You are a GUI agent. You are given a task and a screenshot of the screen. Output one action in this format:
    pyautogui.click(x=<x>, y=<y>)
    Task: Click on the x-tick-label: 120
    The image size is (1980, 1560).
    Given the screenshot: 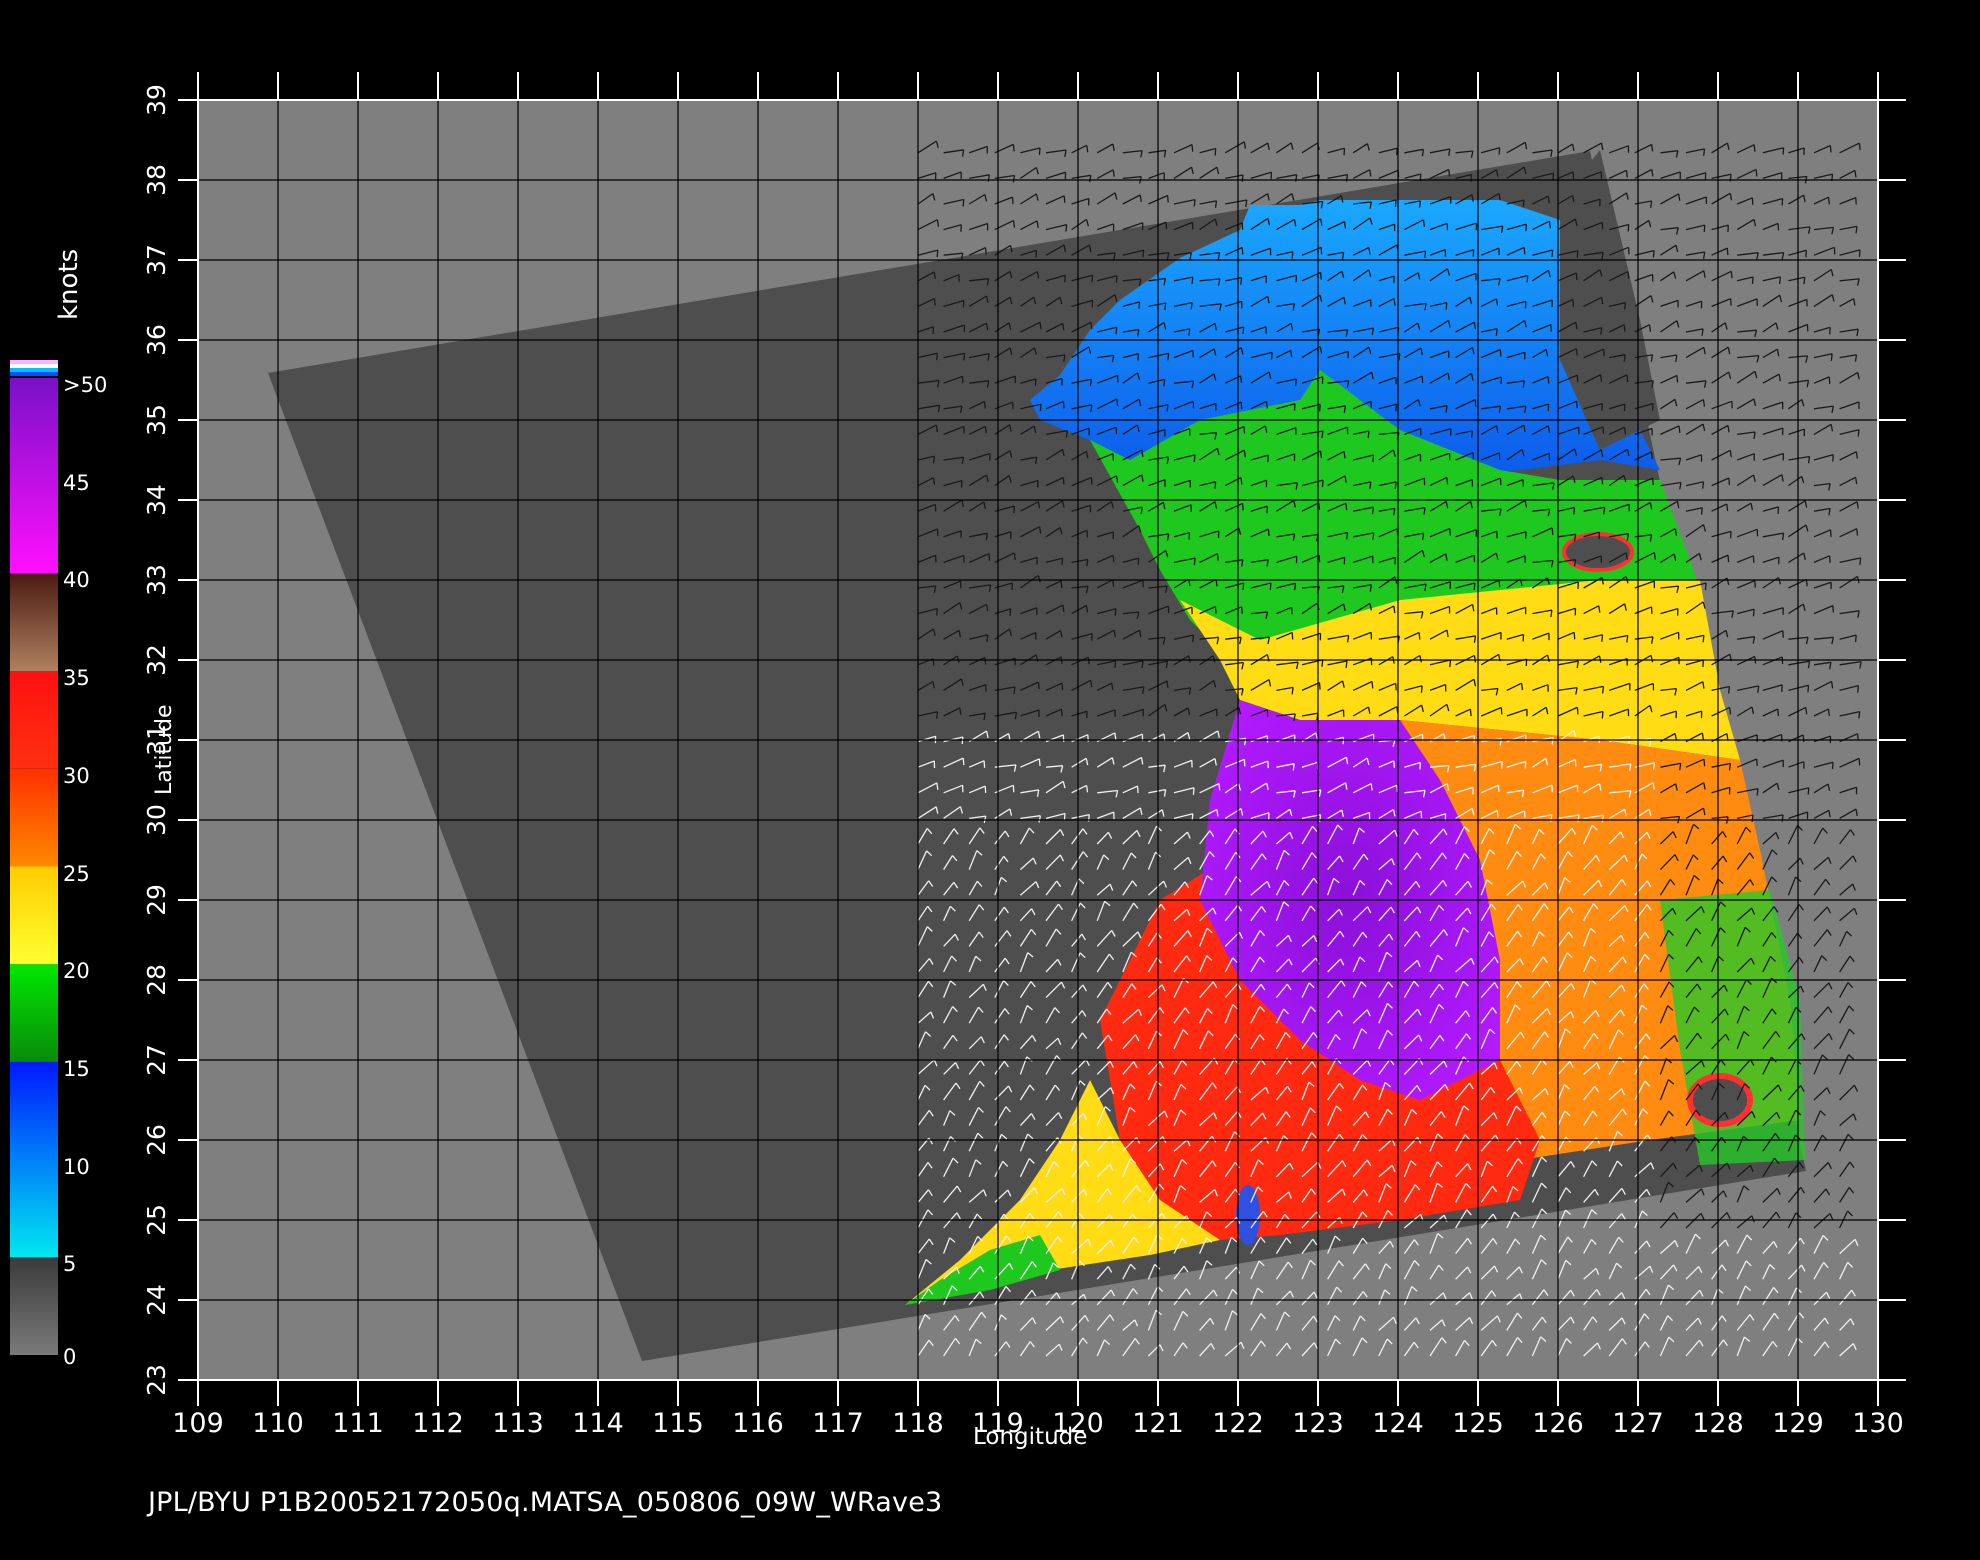 What is the action you would take?
    pyautogui.click(x=1078, y=1423)
    